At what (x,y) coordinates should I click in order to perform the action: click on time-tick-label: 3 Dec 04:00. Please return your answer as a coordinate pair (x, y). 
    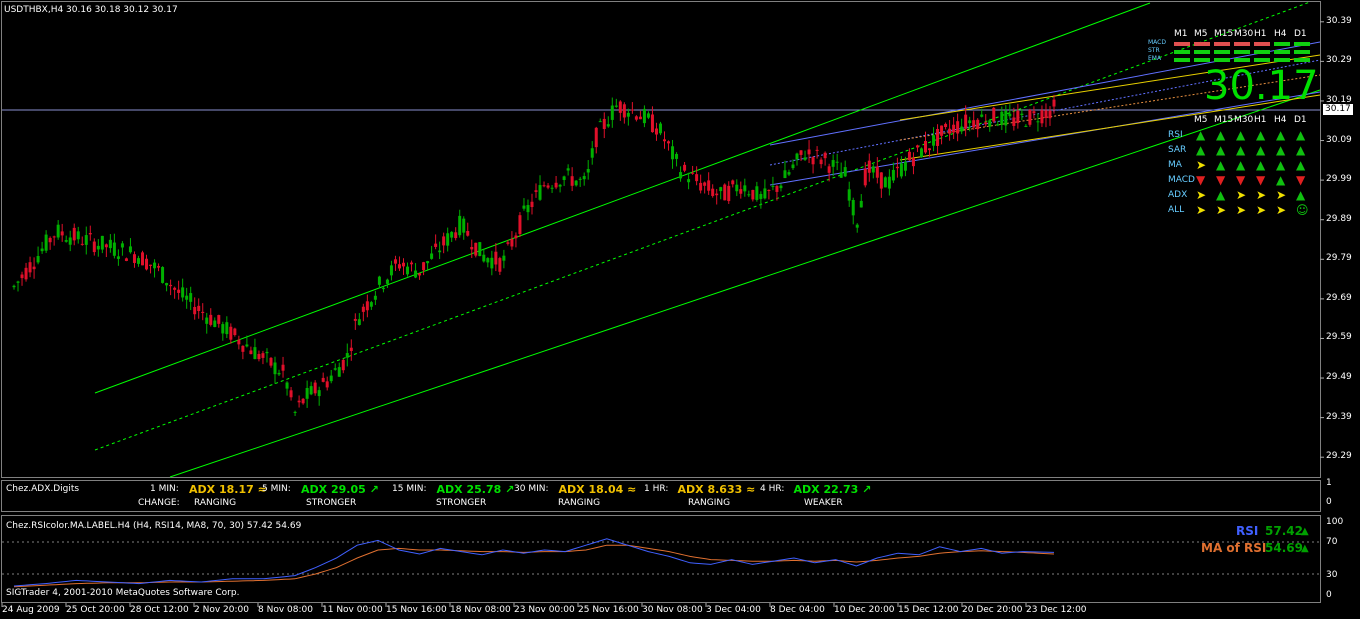
    Looking at the image, I should click on (733, 610).